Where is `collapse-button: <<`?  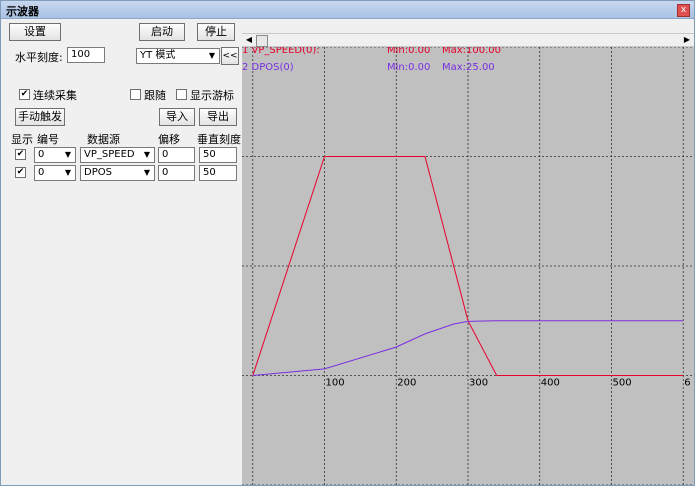 collapse-button: << is located at coordinates (230, 56).